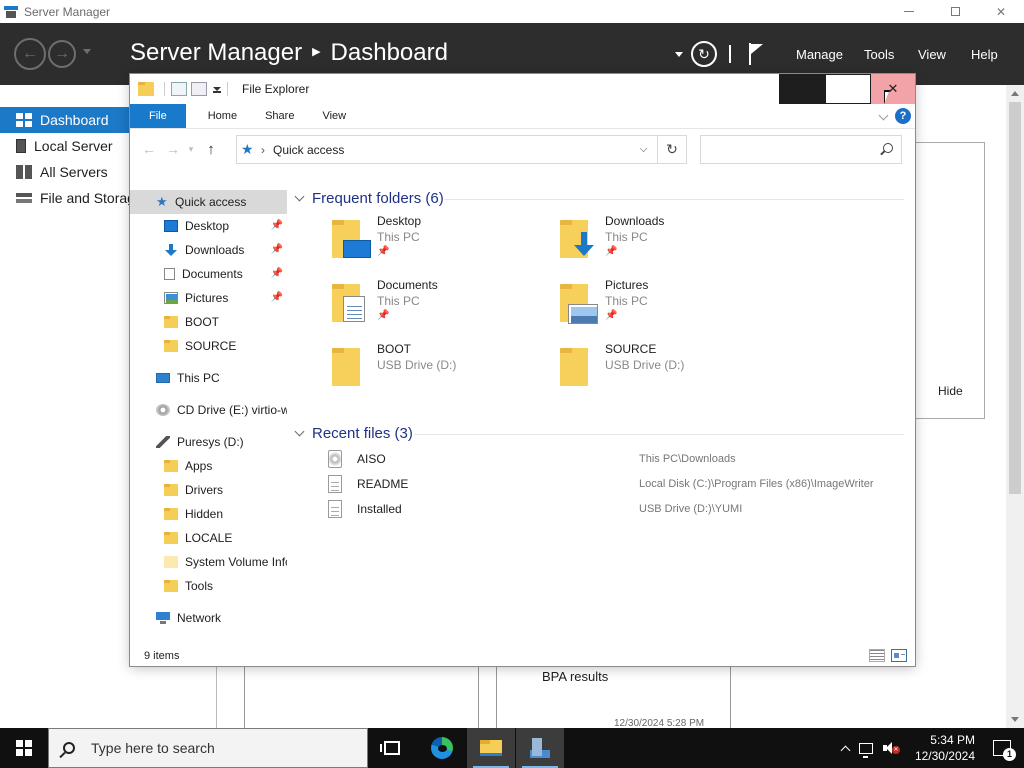 The width and height of the screenshot is (1024, 768). I want to click on back-arrow-icon: ←, so click(149, 149).